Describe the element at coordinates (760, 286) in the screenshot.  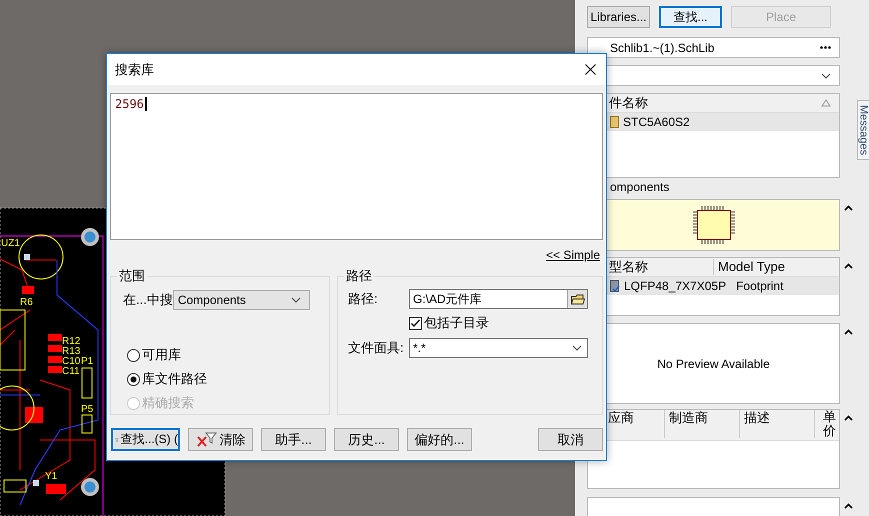
I see `table-cell: Footprint` at that location.